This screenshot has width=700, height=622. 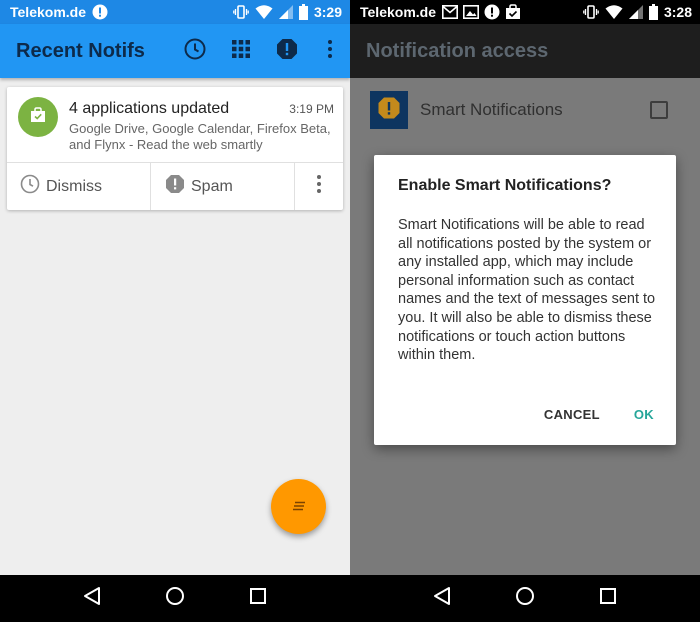 I want to click on clock-time: 3:29, so click(x=327, y=12).